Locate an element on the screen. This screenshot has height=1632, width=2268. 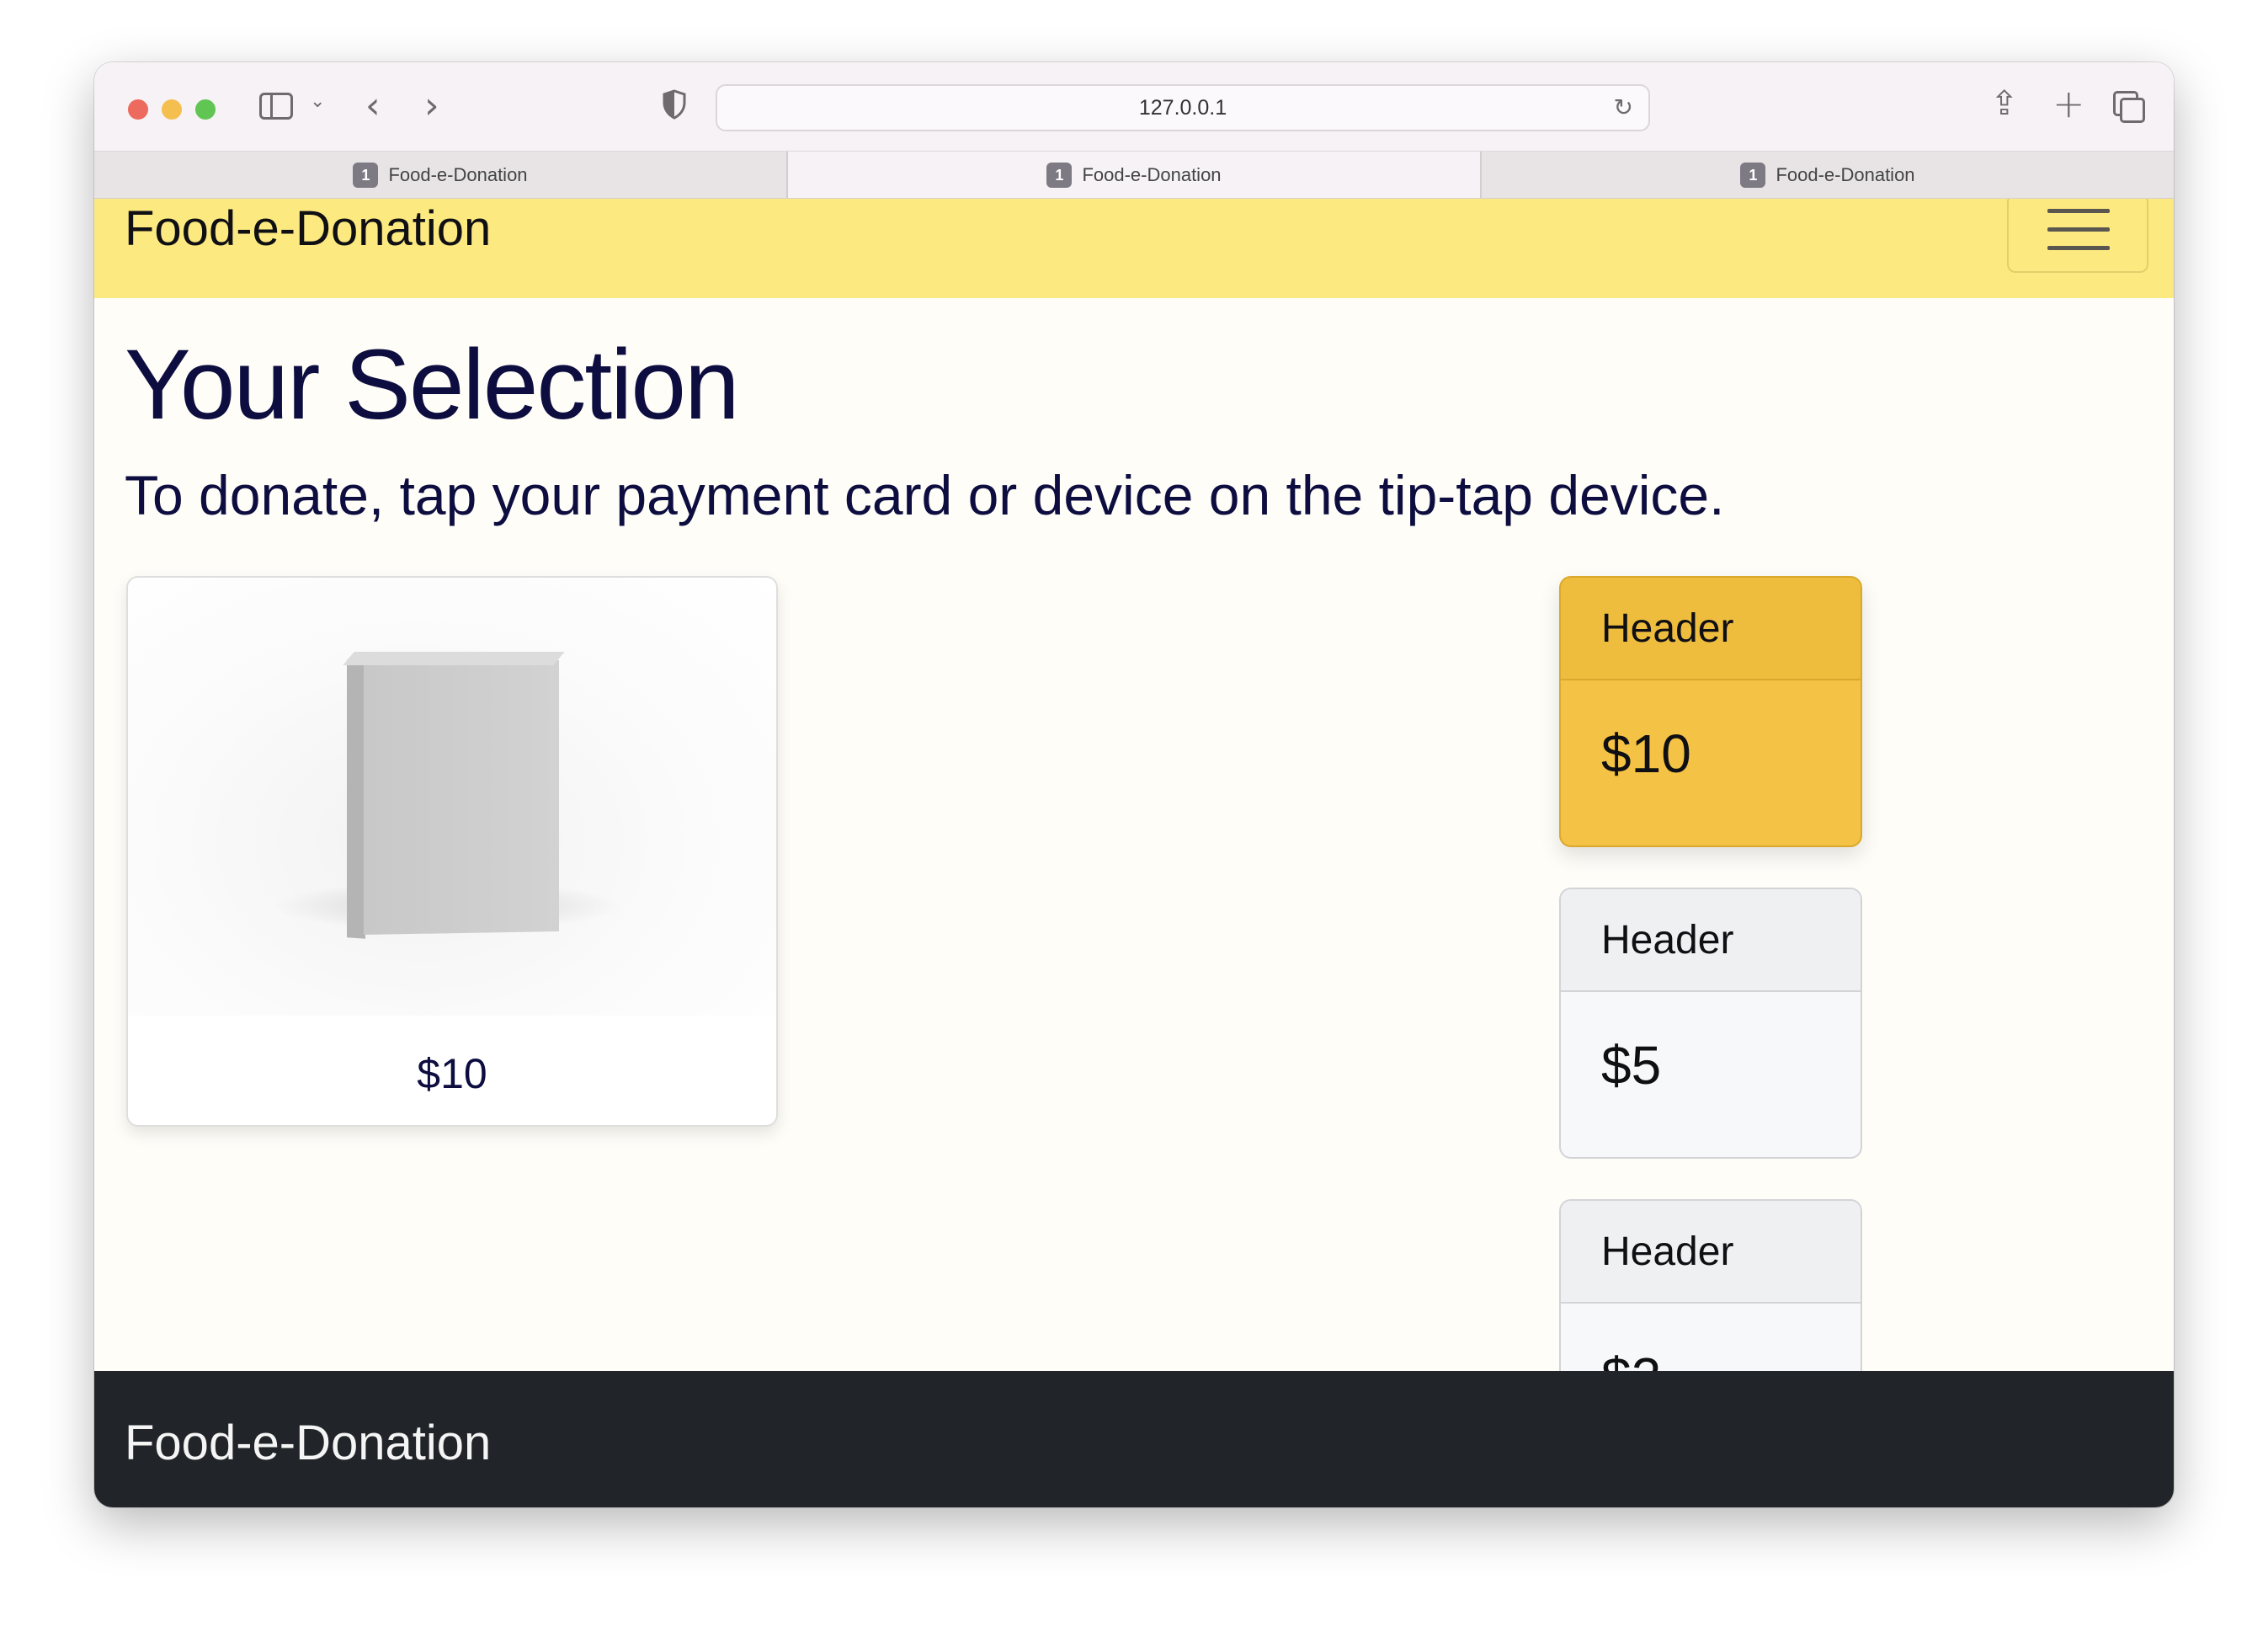
tab-1: 1 Food-e-Donation is located at coordinates (441, 175).